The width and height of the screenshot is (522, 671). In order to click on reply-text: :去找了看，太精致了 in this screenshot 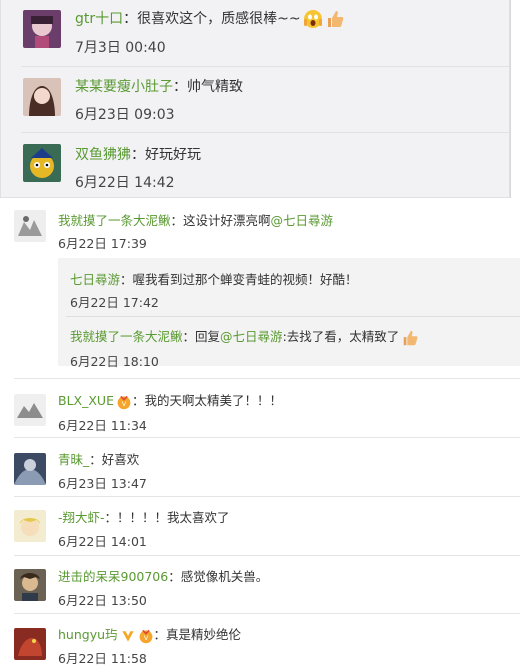, I will do `click(341, 336)`.